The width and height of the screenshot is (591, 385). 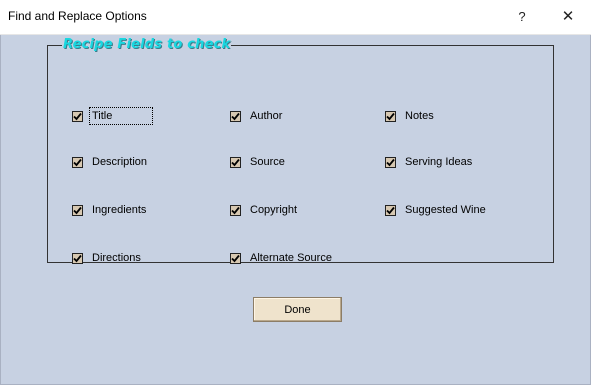 What do you see at coordinates (147, 44) in the screenshot?
I see `groupbox-legend: Recipe Fields to check` at bounding box center [147, 44].